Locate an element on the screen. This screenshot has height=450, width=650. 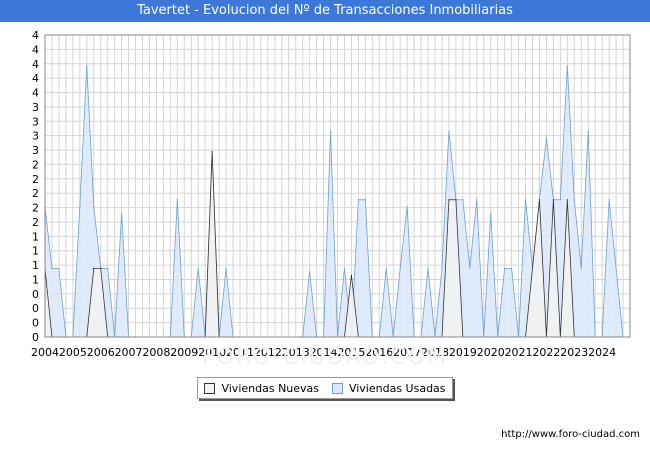
legend-item-viviendas-nuevas: Viviendas Nuevas is located at coordinates (261, 388).